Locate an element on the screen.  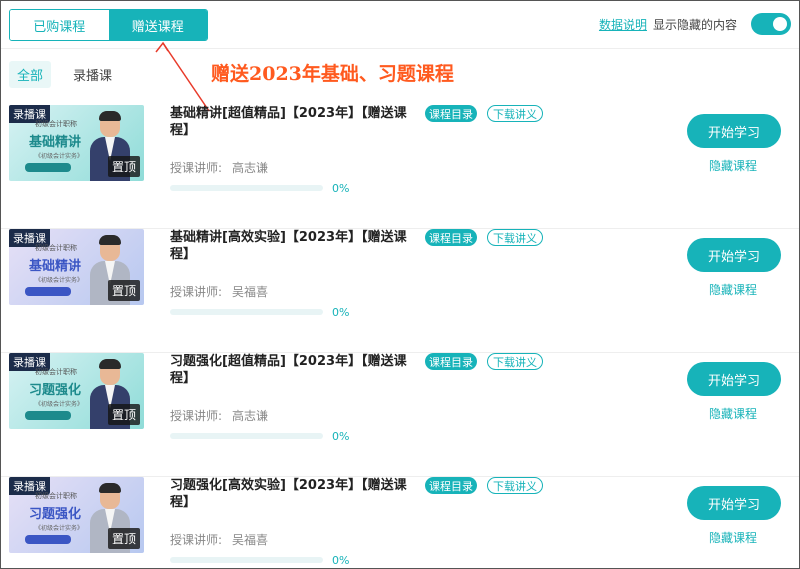
filter-recorded: 录播课 is located at coordinates (92, 74).